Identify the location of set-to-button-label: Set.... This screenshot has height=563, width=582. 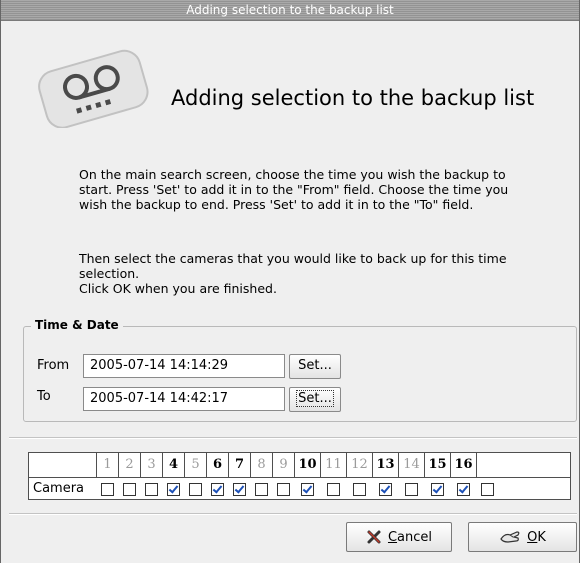
(315, 398).